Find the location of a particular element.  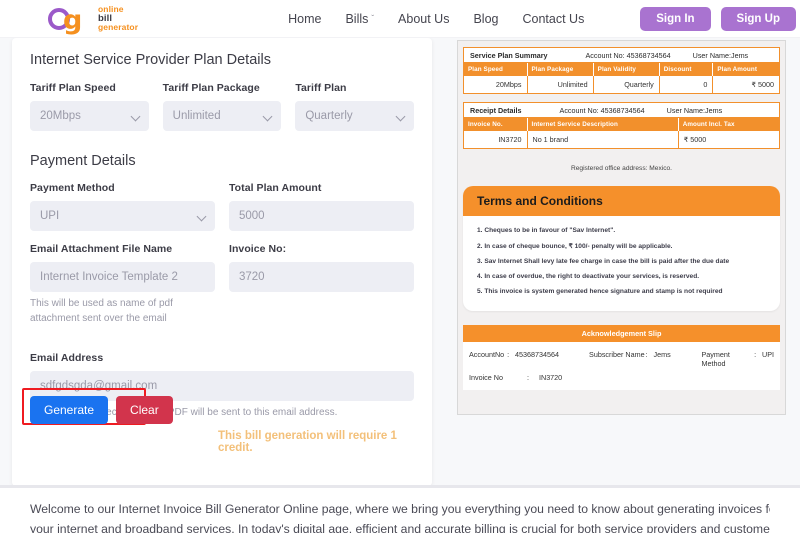

nav-label-blog: Blog is located at coordinates (486, 18).